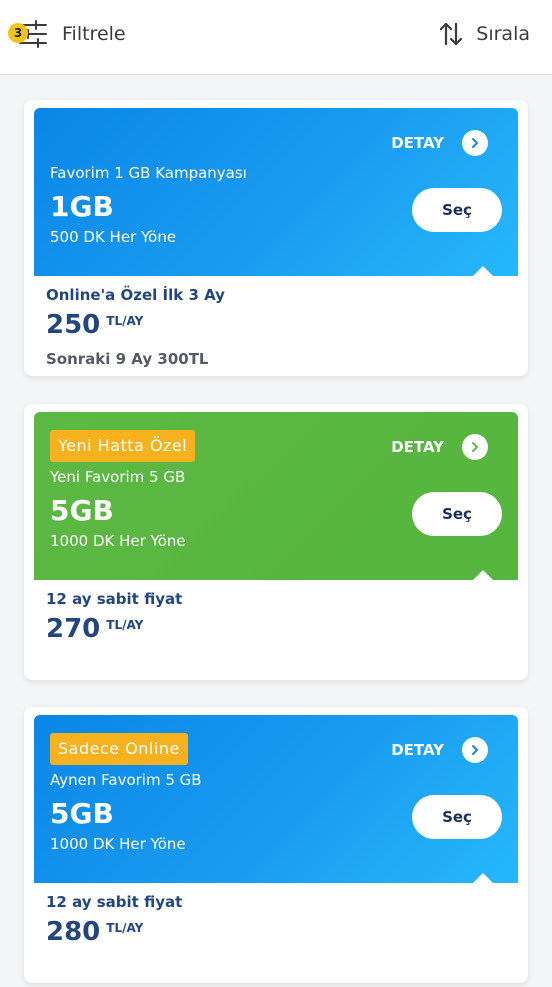  Describe the element at coordinates (135, 295) in the screenshot. I see `promo-text: Online'a Özel İlk 3 Ay` at that location.